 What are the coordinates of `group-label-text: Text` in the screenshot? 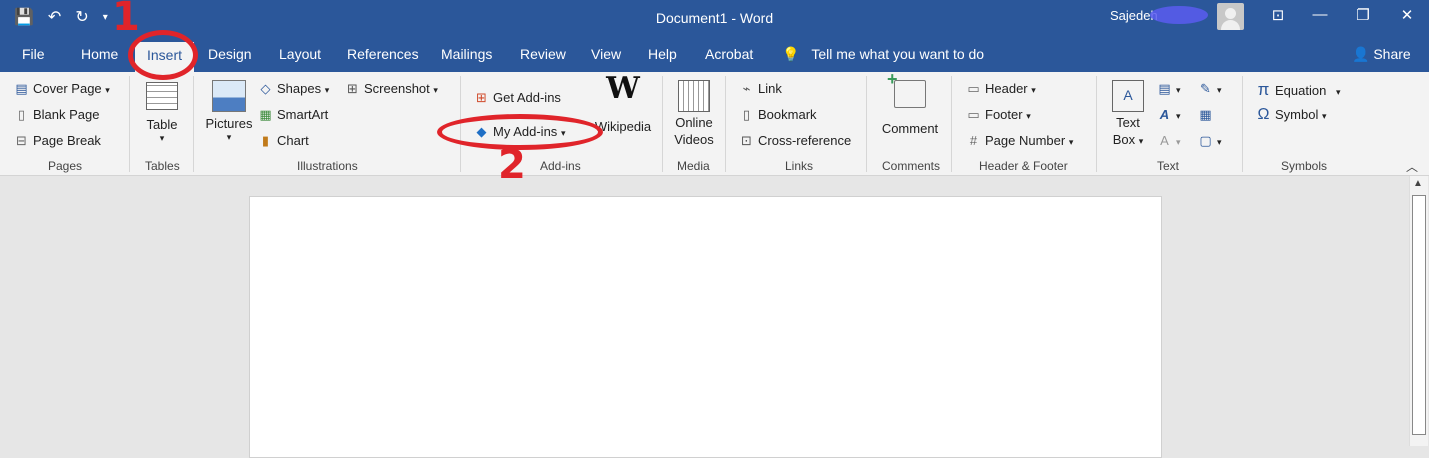 It's located at (1168, 166).